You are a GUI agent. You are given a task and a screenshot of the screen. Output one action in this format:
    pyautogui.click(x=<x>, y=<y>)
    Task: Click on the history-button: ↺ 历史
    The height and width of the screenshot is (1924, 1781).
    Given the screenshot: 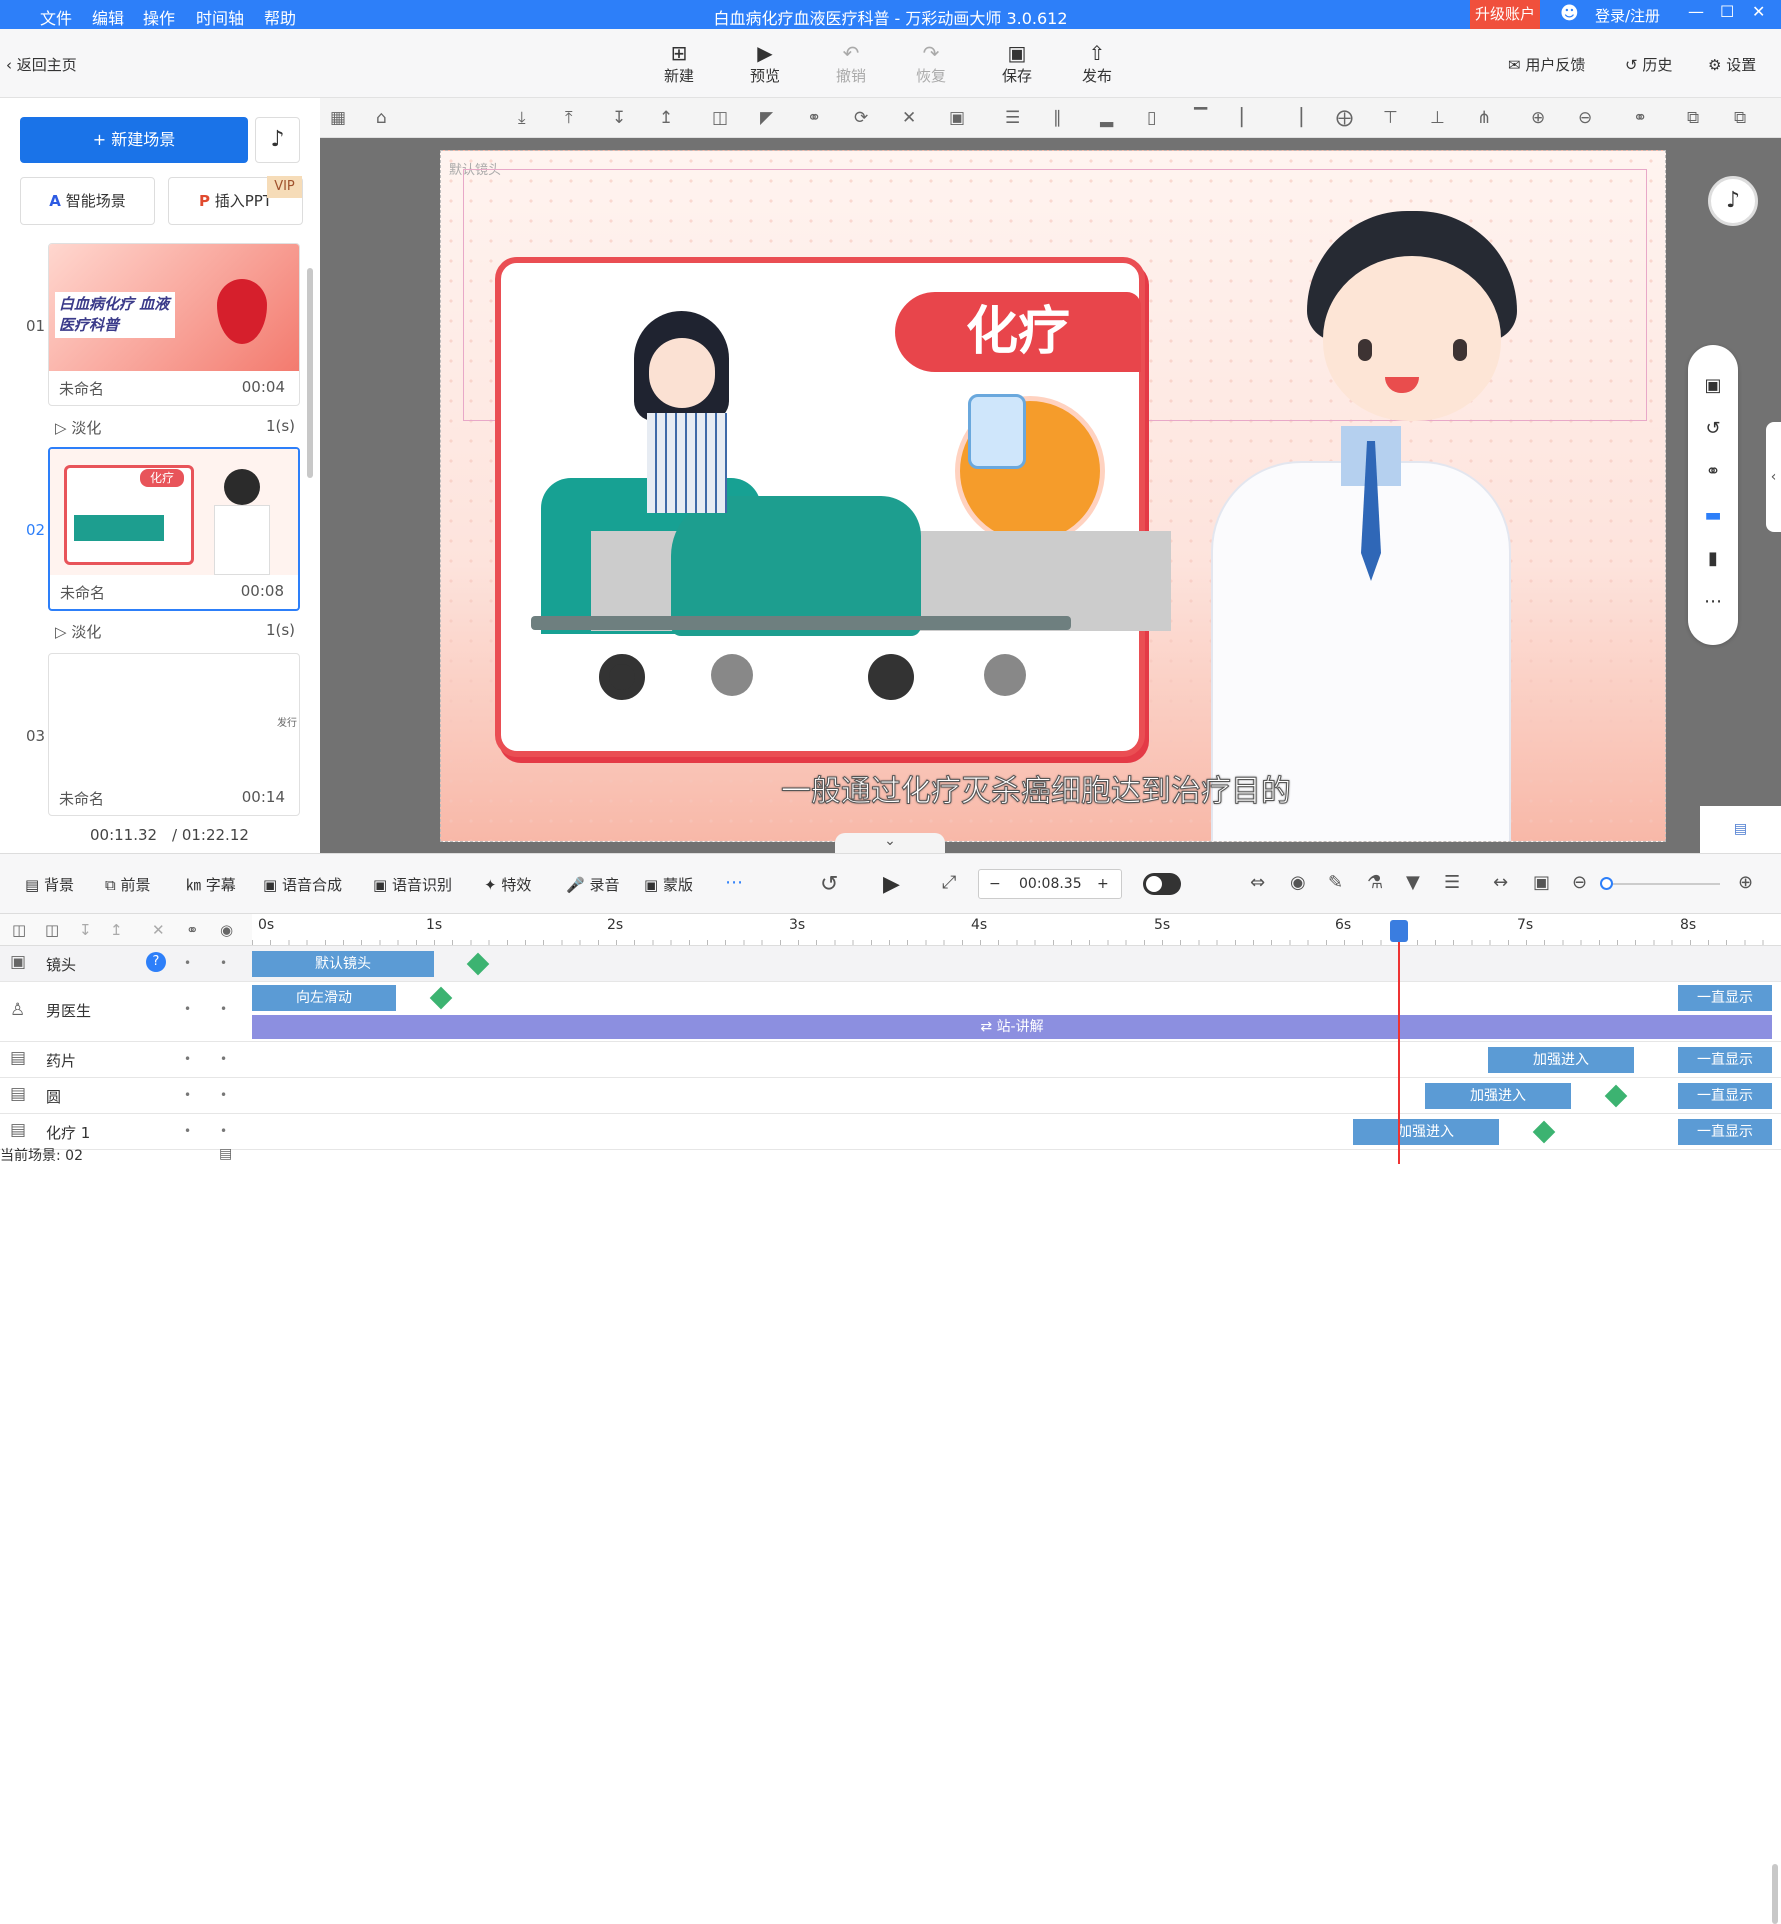 What is the action you would take?
    pyautogui.click(x=1648, y=64)
    